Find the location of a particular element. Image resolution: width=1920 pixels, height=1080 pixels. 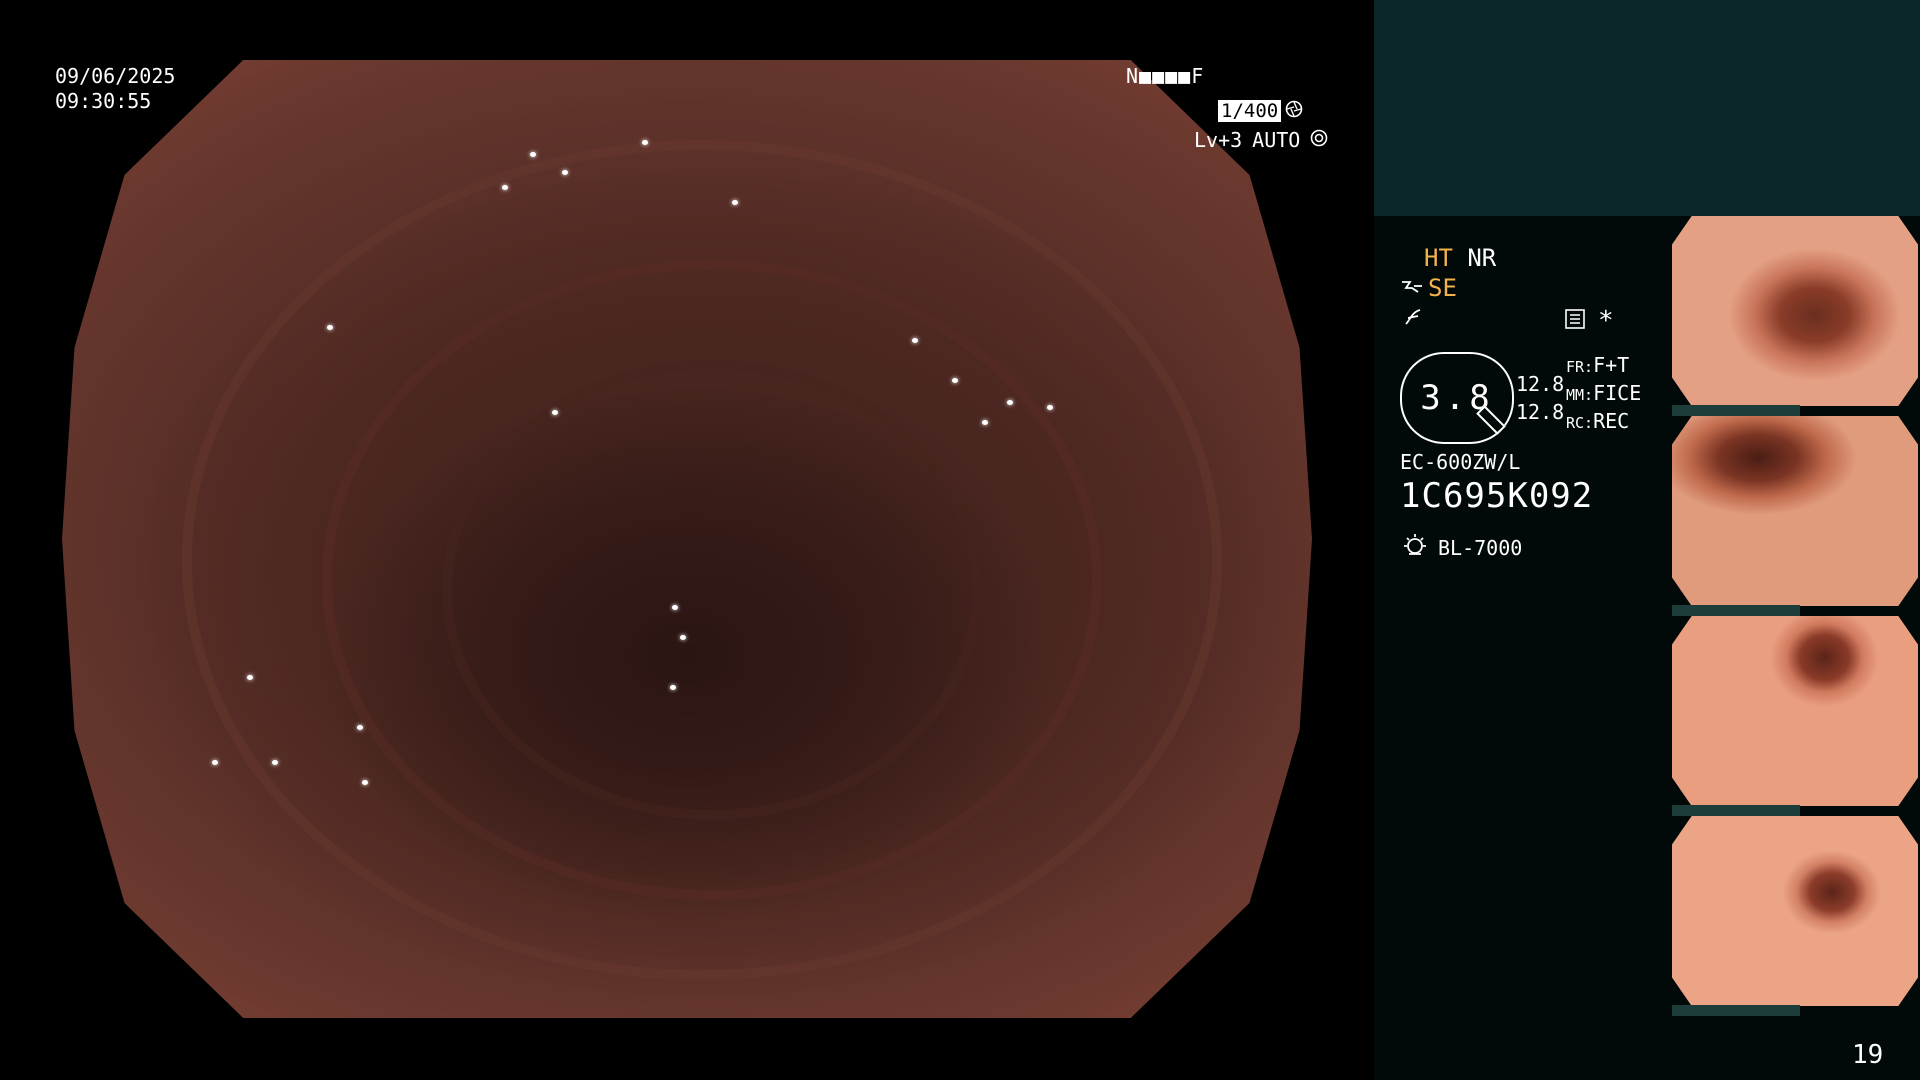

value-bottom: 12.8 is located at coordinates (1540, 412).